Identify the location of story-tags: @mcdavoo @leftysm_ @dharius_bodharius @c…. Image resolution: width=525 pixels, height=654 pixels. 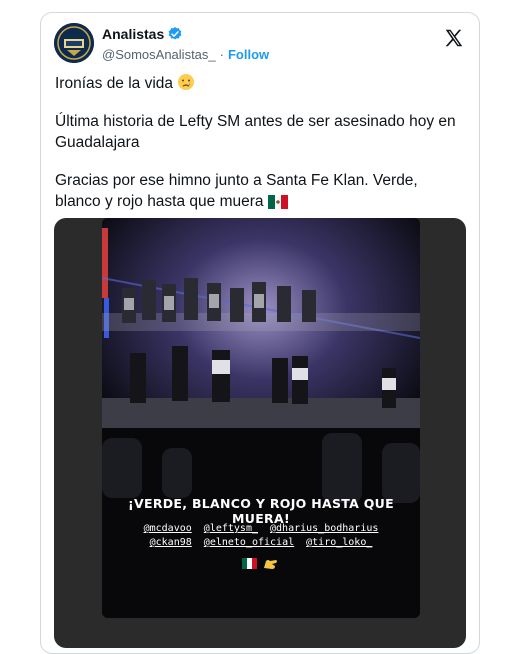
(261, 536).